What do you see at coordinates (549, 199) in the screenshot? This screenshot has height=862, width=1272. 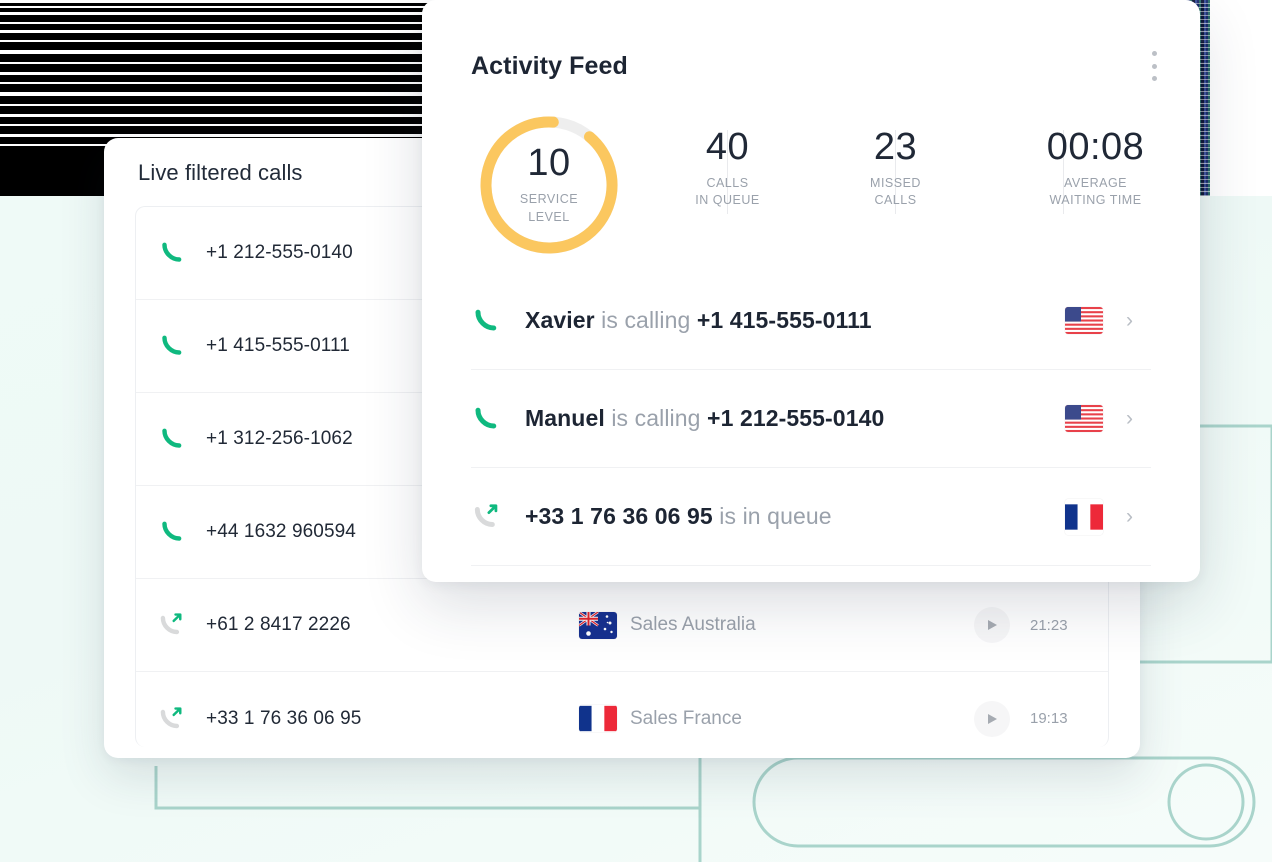 I see `service-level-caption-line1: SERVICE` at bounding box center [549, 199].